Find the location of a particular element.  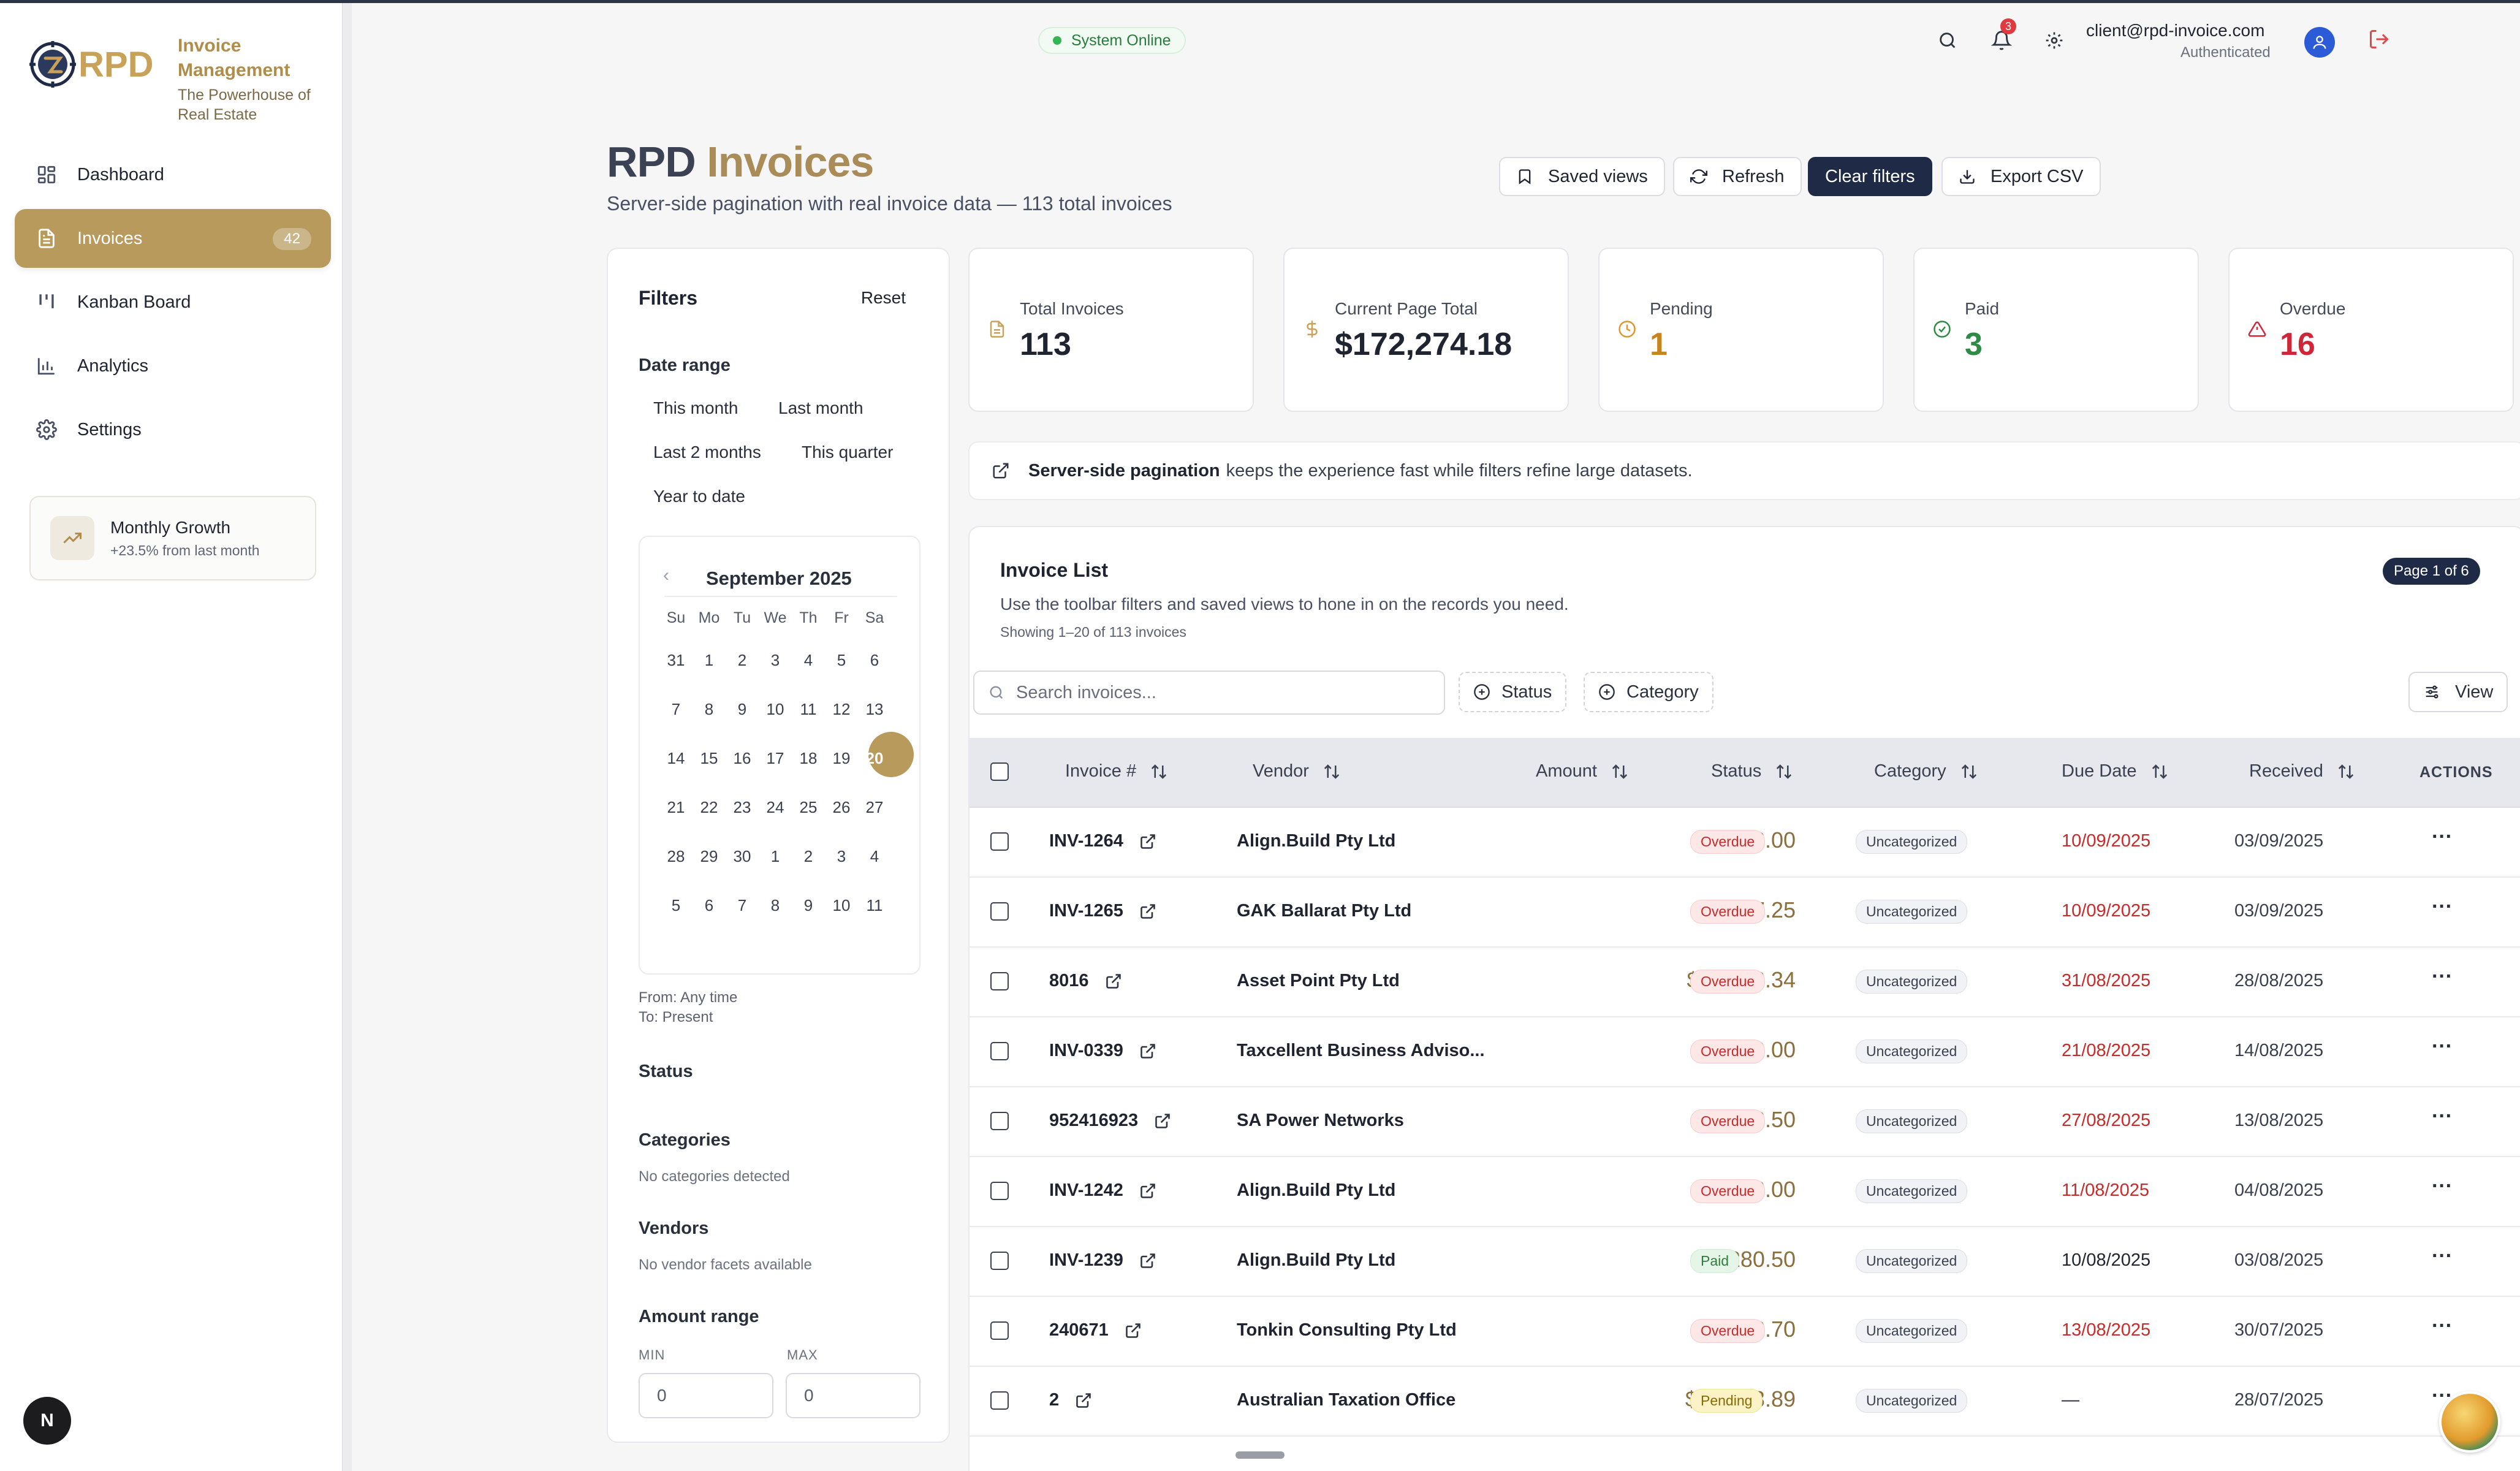

calendar-day: 21 is located at coordinates (676, 807).